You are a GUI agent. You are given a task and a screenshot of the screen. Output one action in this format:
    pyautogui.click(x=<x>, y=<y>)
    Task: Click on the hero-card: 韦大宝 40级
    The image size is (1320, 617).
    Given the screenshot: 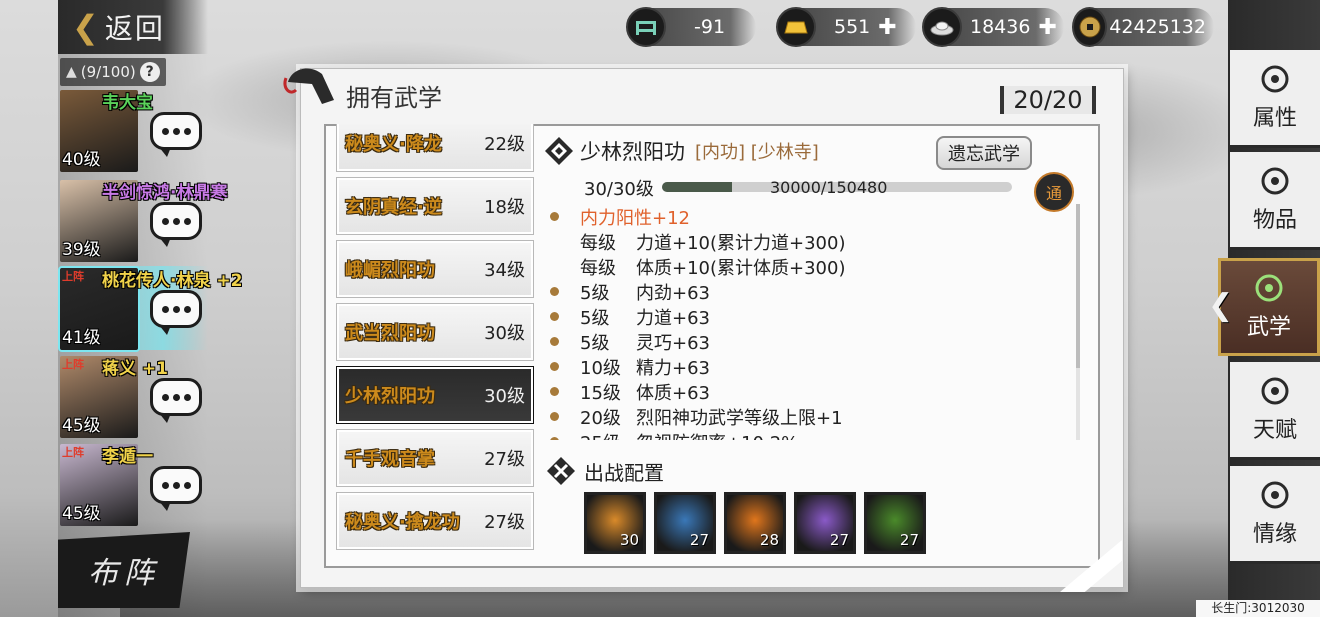 What is the action you would take?
    pyautogui.click(x=133, y=130)
    